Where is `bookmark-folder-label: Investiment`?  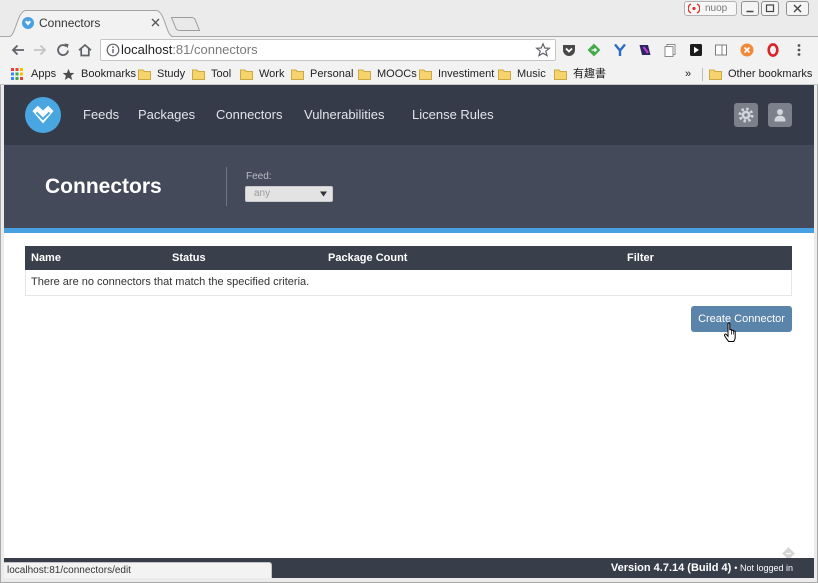 bookmark-folder-label: Investiment is located at coordinates (466, 74).